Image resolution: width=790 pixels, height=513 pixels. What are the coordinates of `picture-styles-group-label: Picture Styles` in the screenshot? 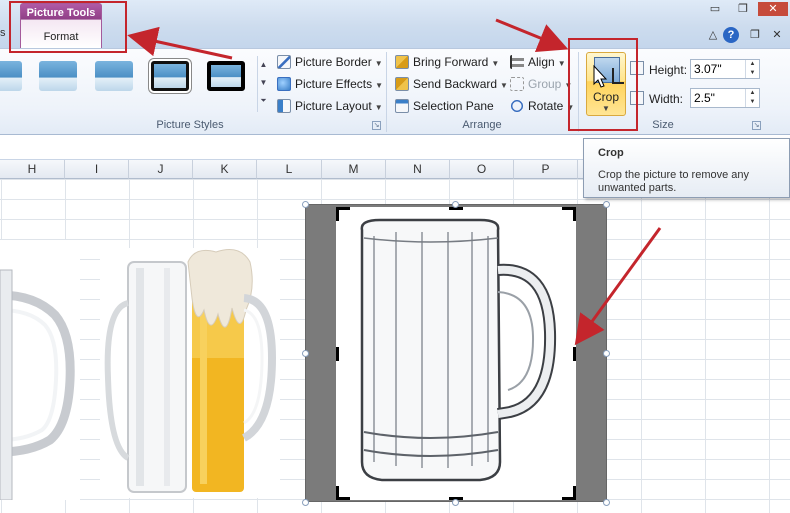 It's located at (190, 125).